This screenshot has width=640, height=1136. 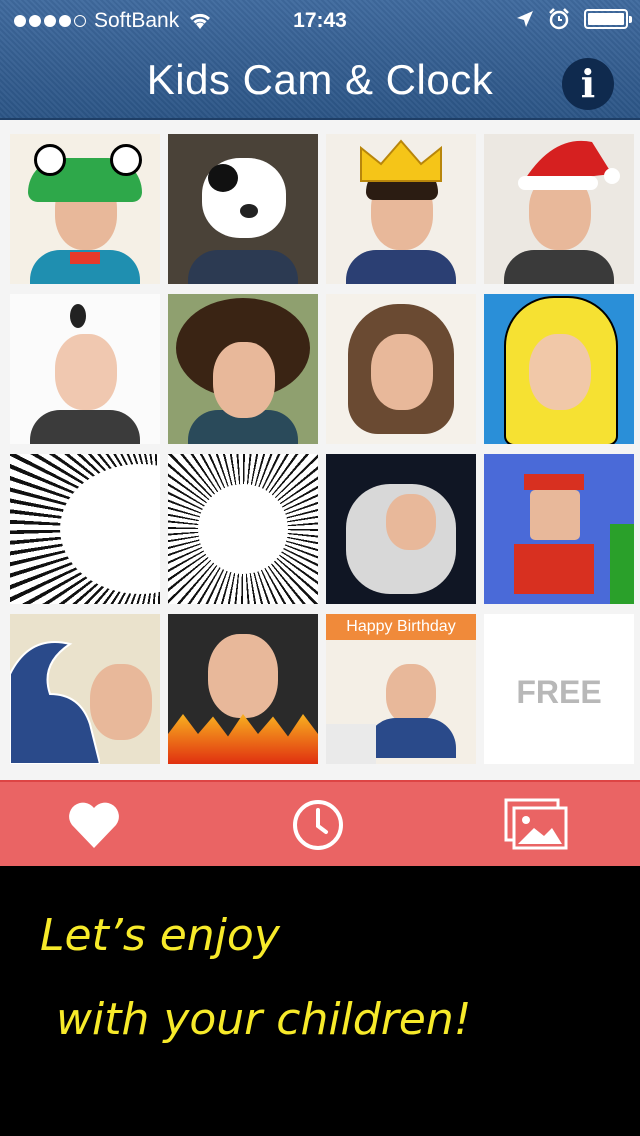 I want to click on slogan-line-2: with your children!, so click(x=264, y=1019).